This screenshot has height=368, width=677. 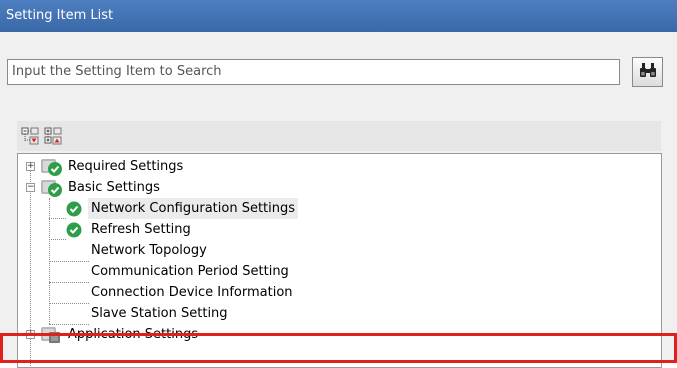 What do you see at coordinates (141, 229) in the screenshot?
I see `tree-item-label: Refresh Setting` at bounding box center [141, 229].